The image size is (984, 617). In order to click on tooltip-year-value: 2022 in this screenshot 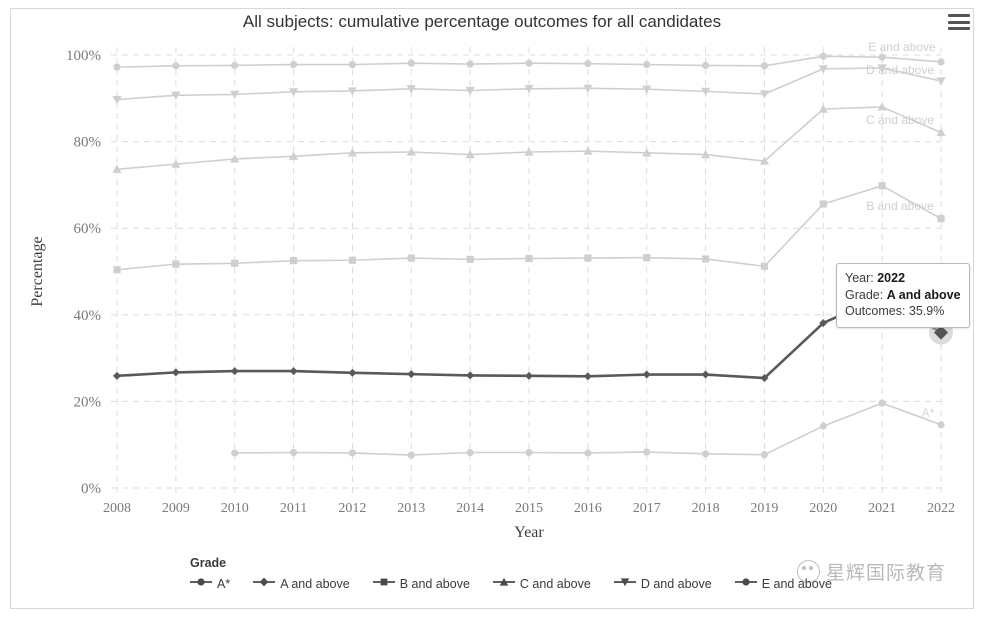, I will do `click(891, 278)`.